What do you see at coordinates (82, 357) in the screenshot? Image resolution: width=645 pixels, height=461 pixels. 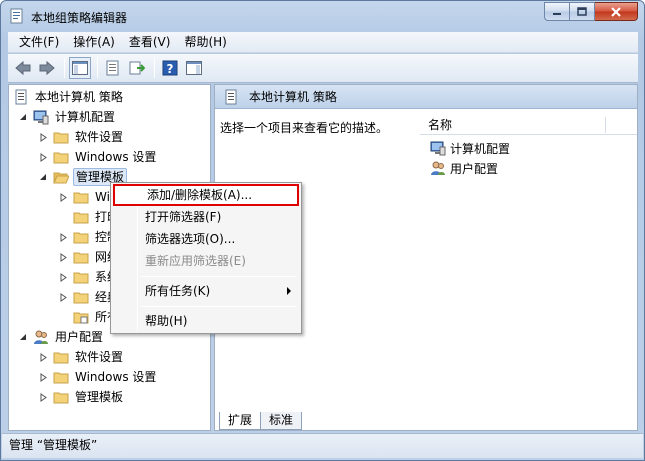 I see `tree-item-user-software-settings: 软件设置` at bounding box center [82, 357].